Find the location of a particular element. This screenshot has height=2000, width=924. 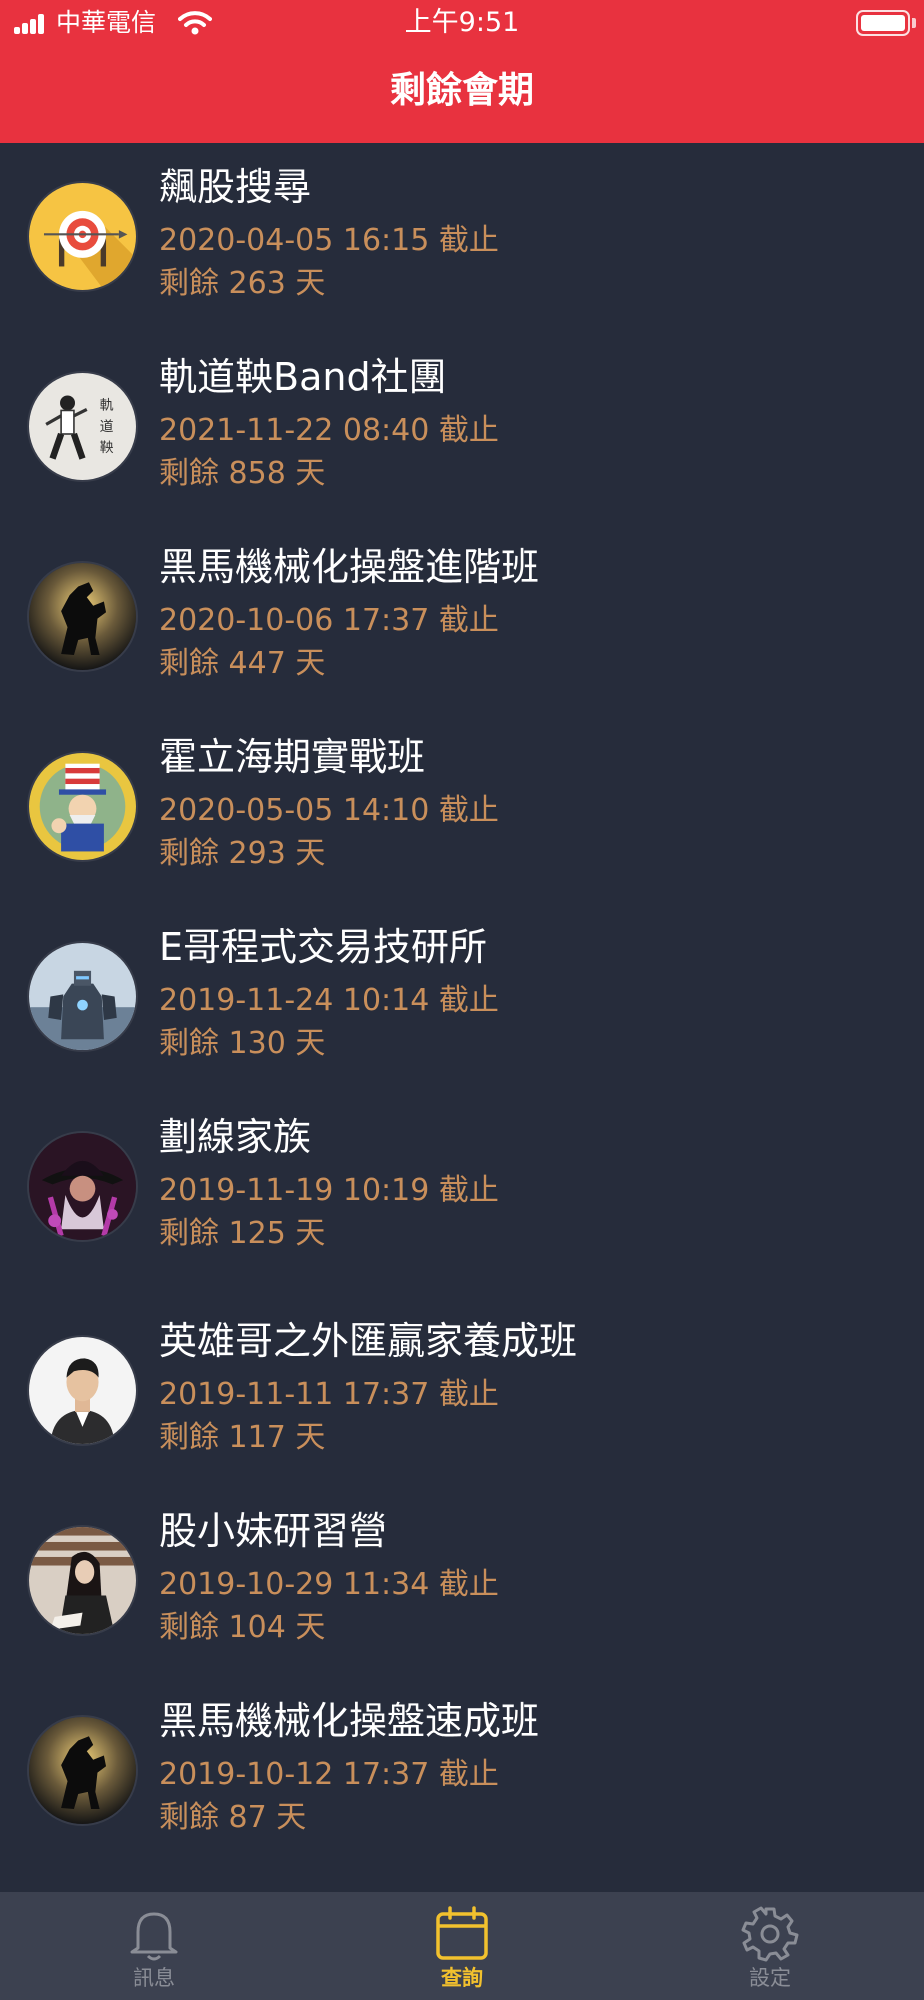

tab-label: 訊息 is located at coordinates (154, 1978).